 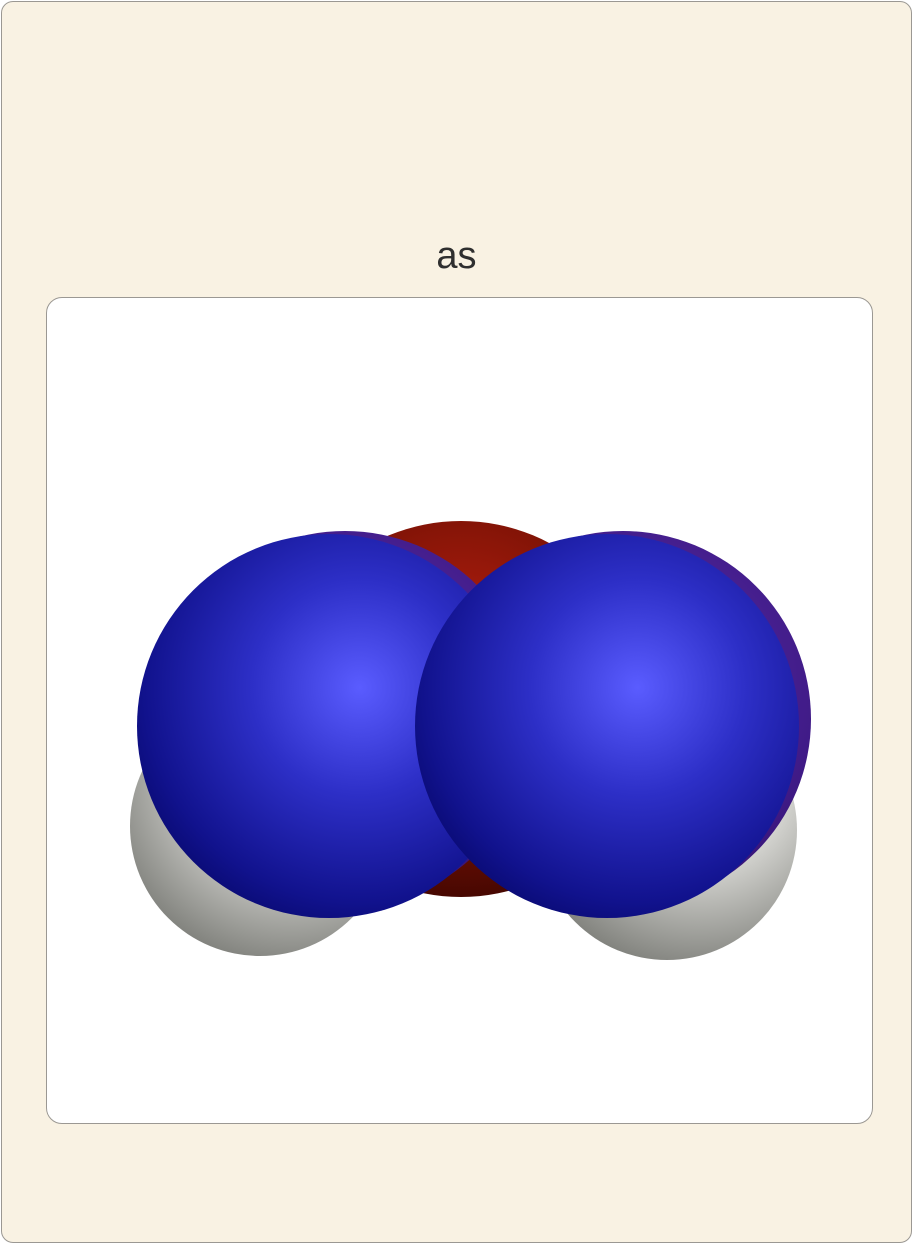 I want to click on nitrogen-atom-right, so click(x=607, y=726).